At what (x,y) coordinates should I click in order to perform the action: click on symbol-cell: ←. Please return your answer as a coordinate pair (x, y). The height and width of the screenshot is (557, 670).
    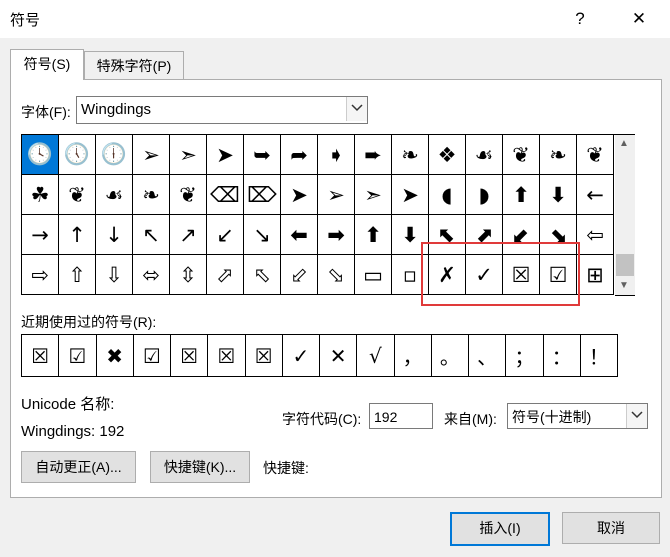
    Looking at the image, I should click on (595, 195).